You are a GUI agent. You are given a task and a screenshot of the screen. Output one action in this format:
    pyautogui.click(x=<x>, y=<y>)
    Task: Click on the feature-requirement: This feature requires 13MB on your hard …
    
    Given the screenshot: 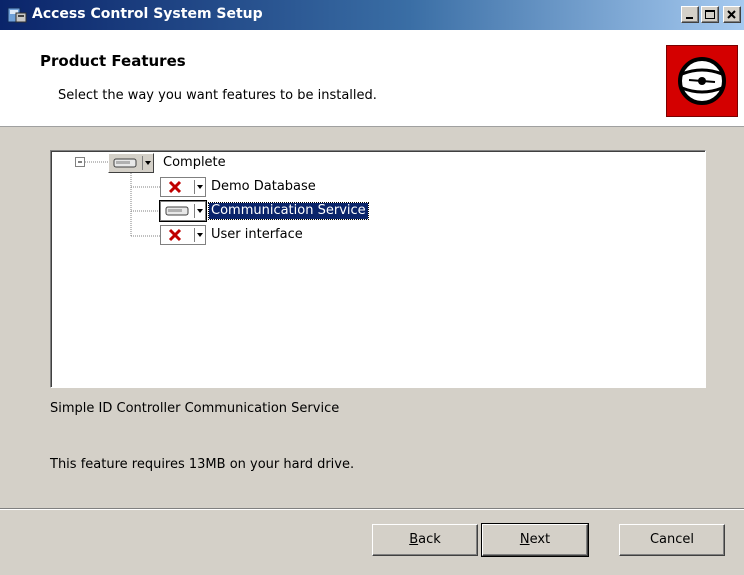 What is the action you would take?
    pyautogui.click(x=202, y=464)
    